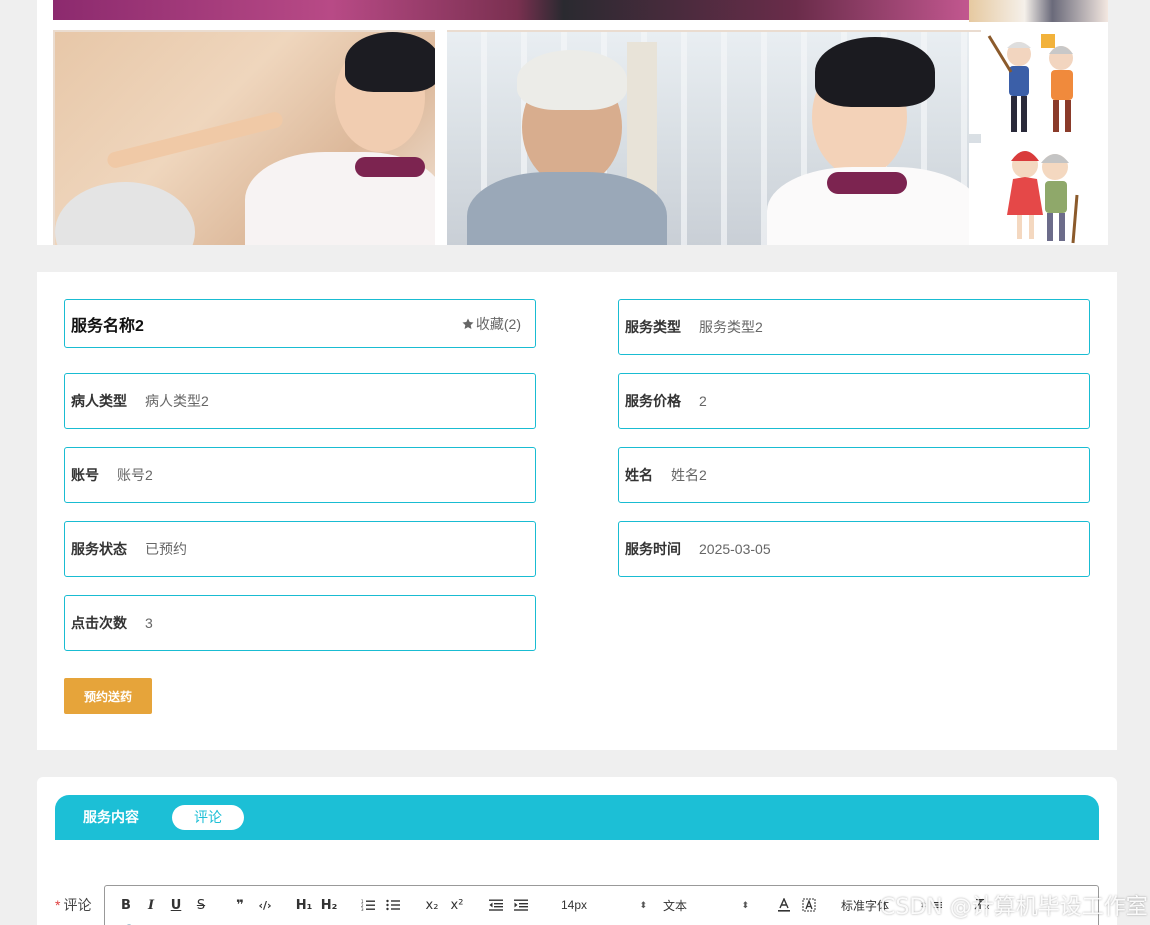  Describe the element at coordinates (854, 549) in the screenshot. I see `field-service-time: 服务时间 2025-03-05` at that location.